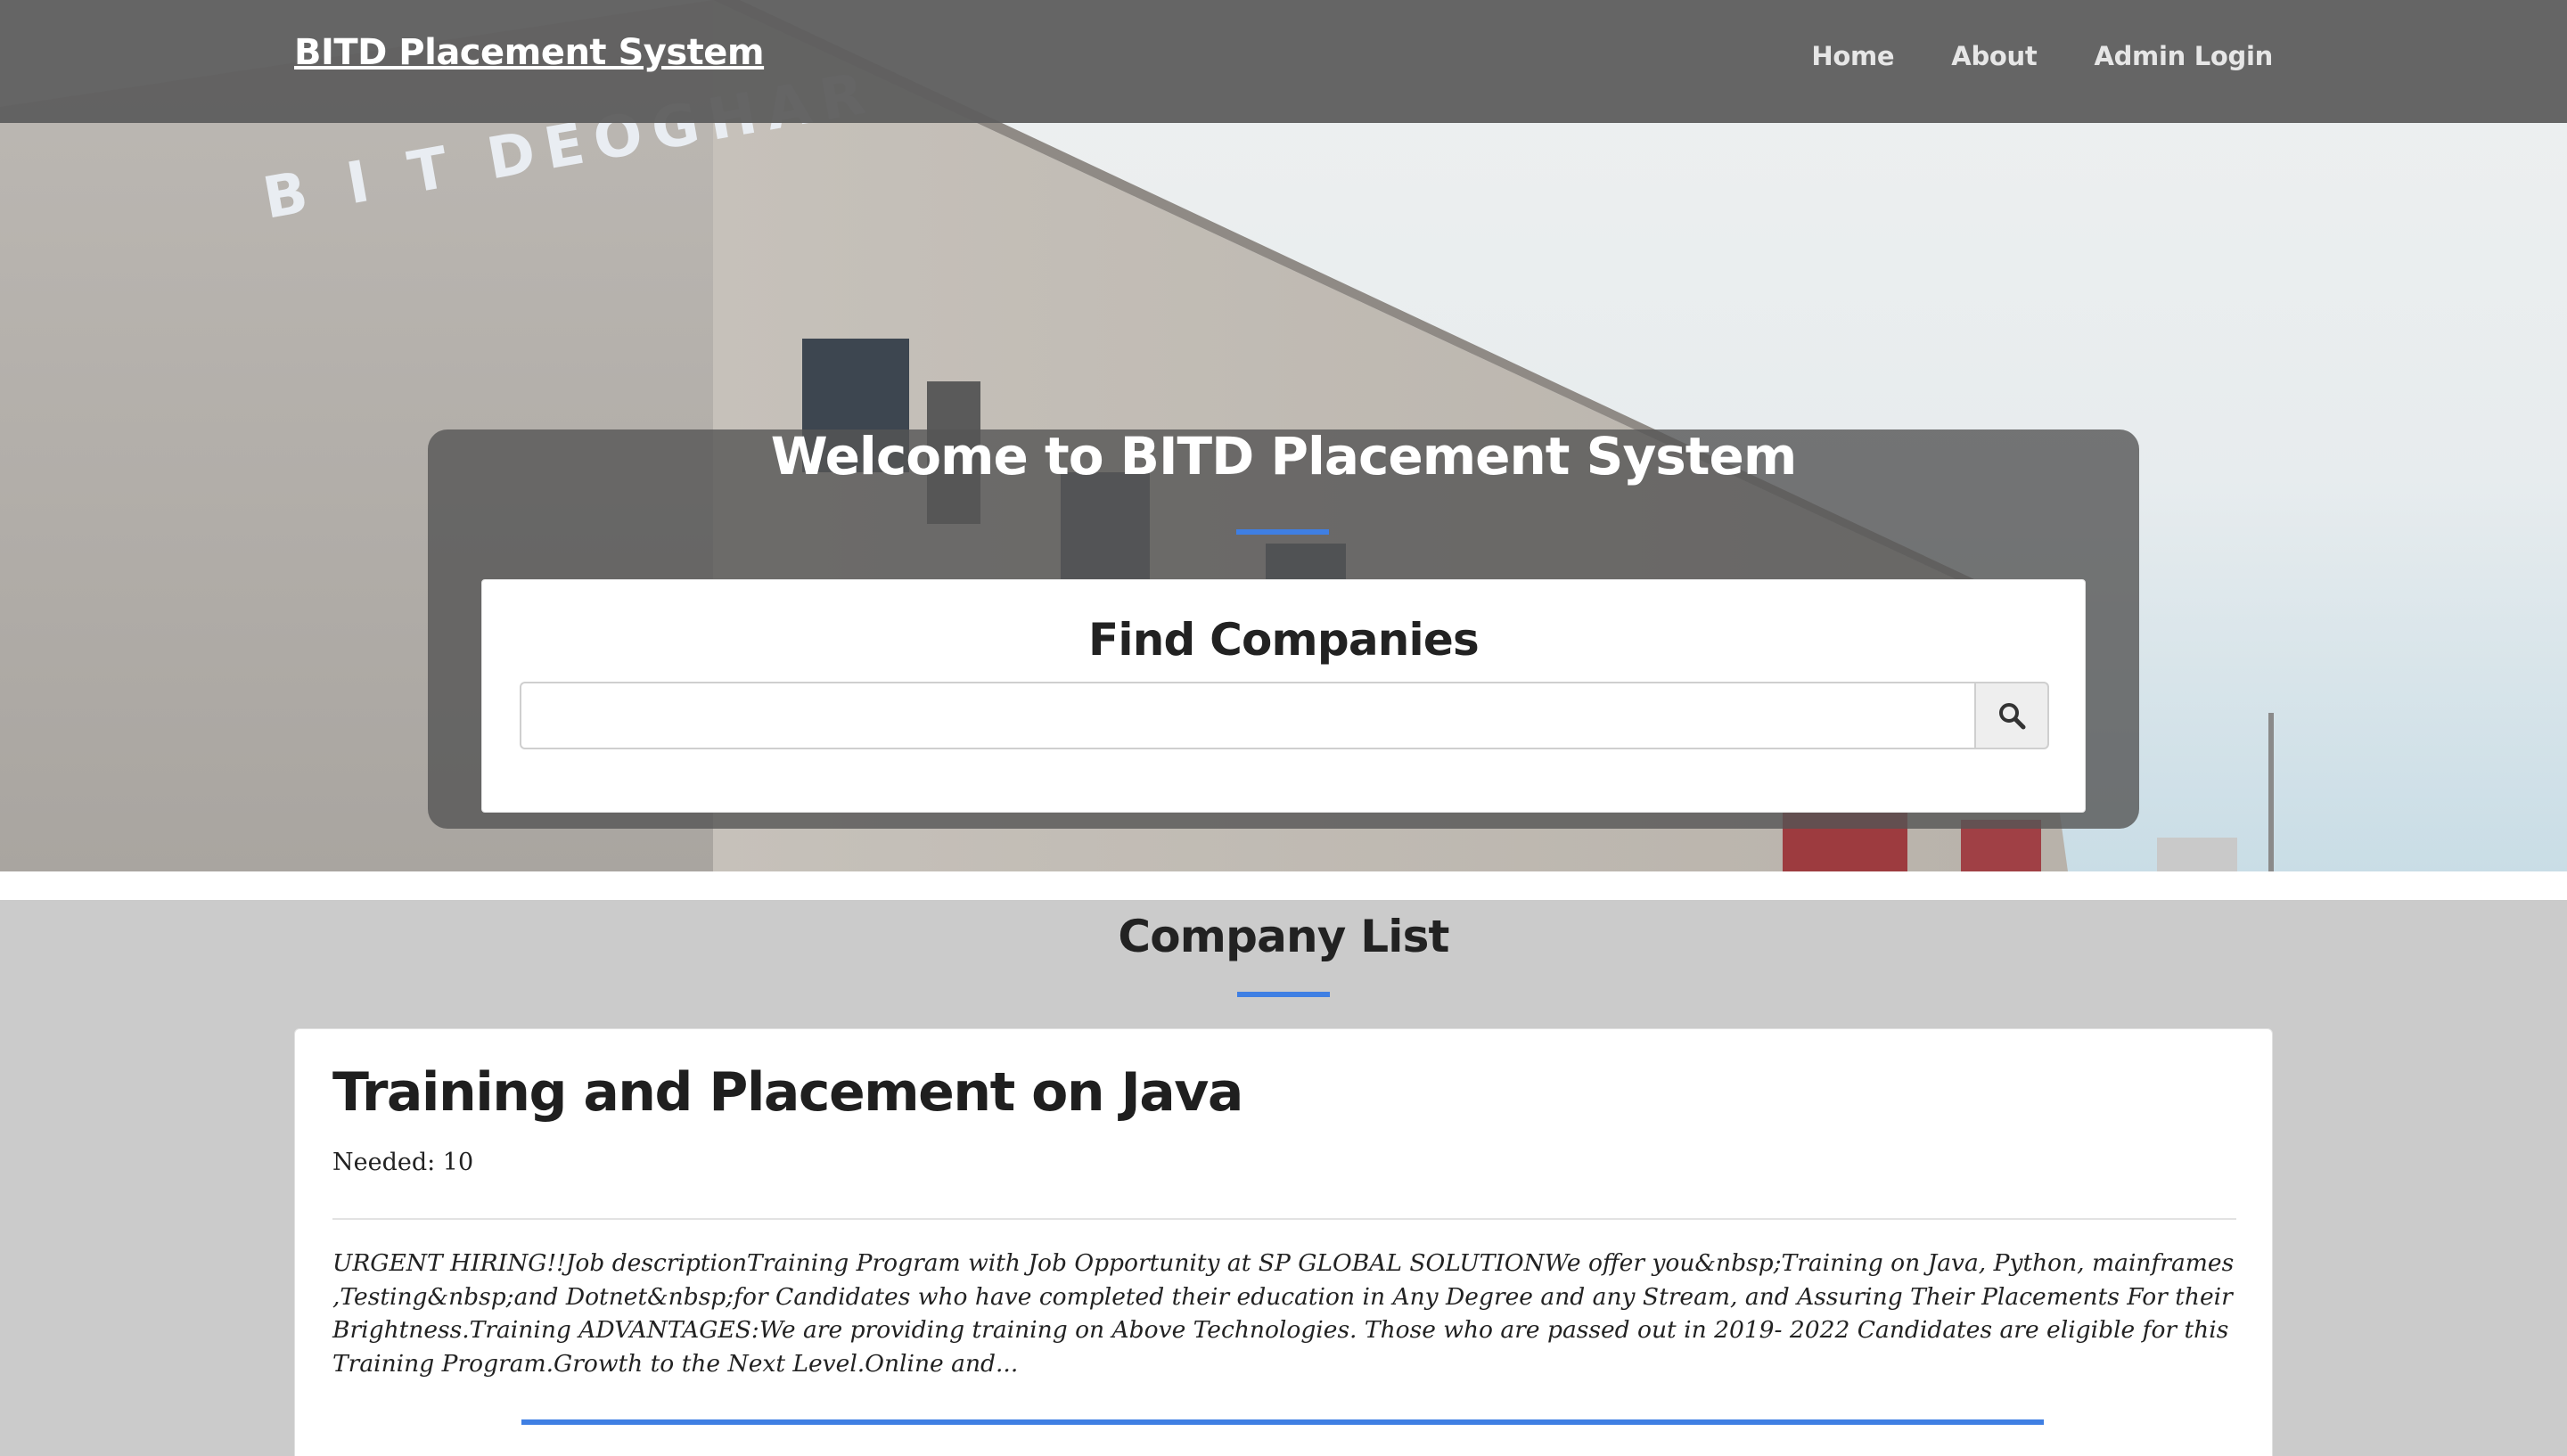 The image size is (2567, 1456). Describe the element at coordinates (1284, 640) in the screenshot. I see `search-title: Find Companies` at that location.